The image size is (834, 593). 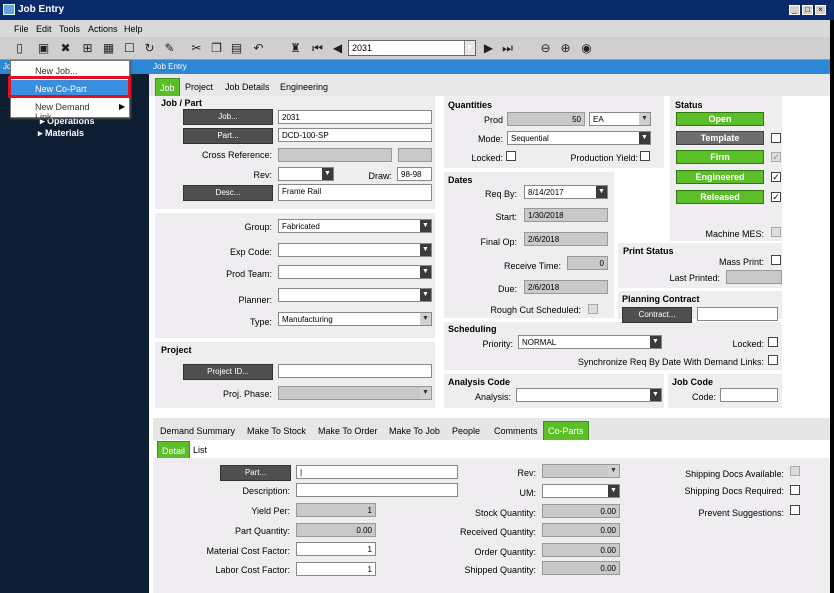 What do you see at coordinates (645, 156) in the screenshot?
I see `production-yield-checkbox` at bounding box center [645, 156].